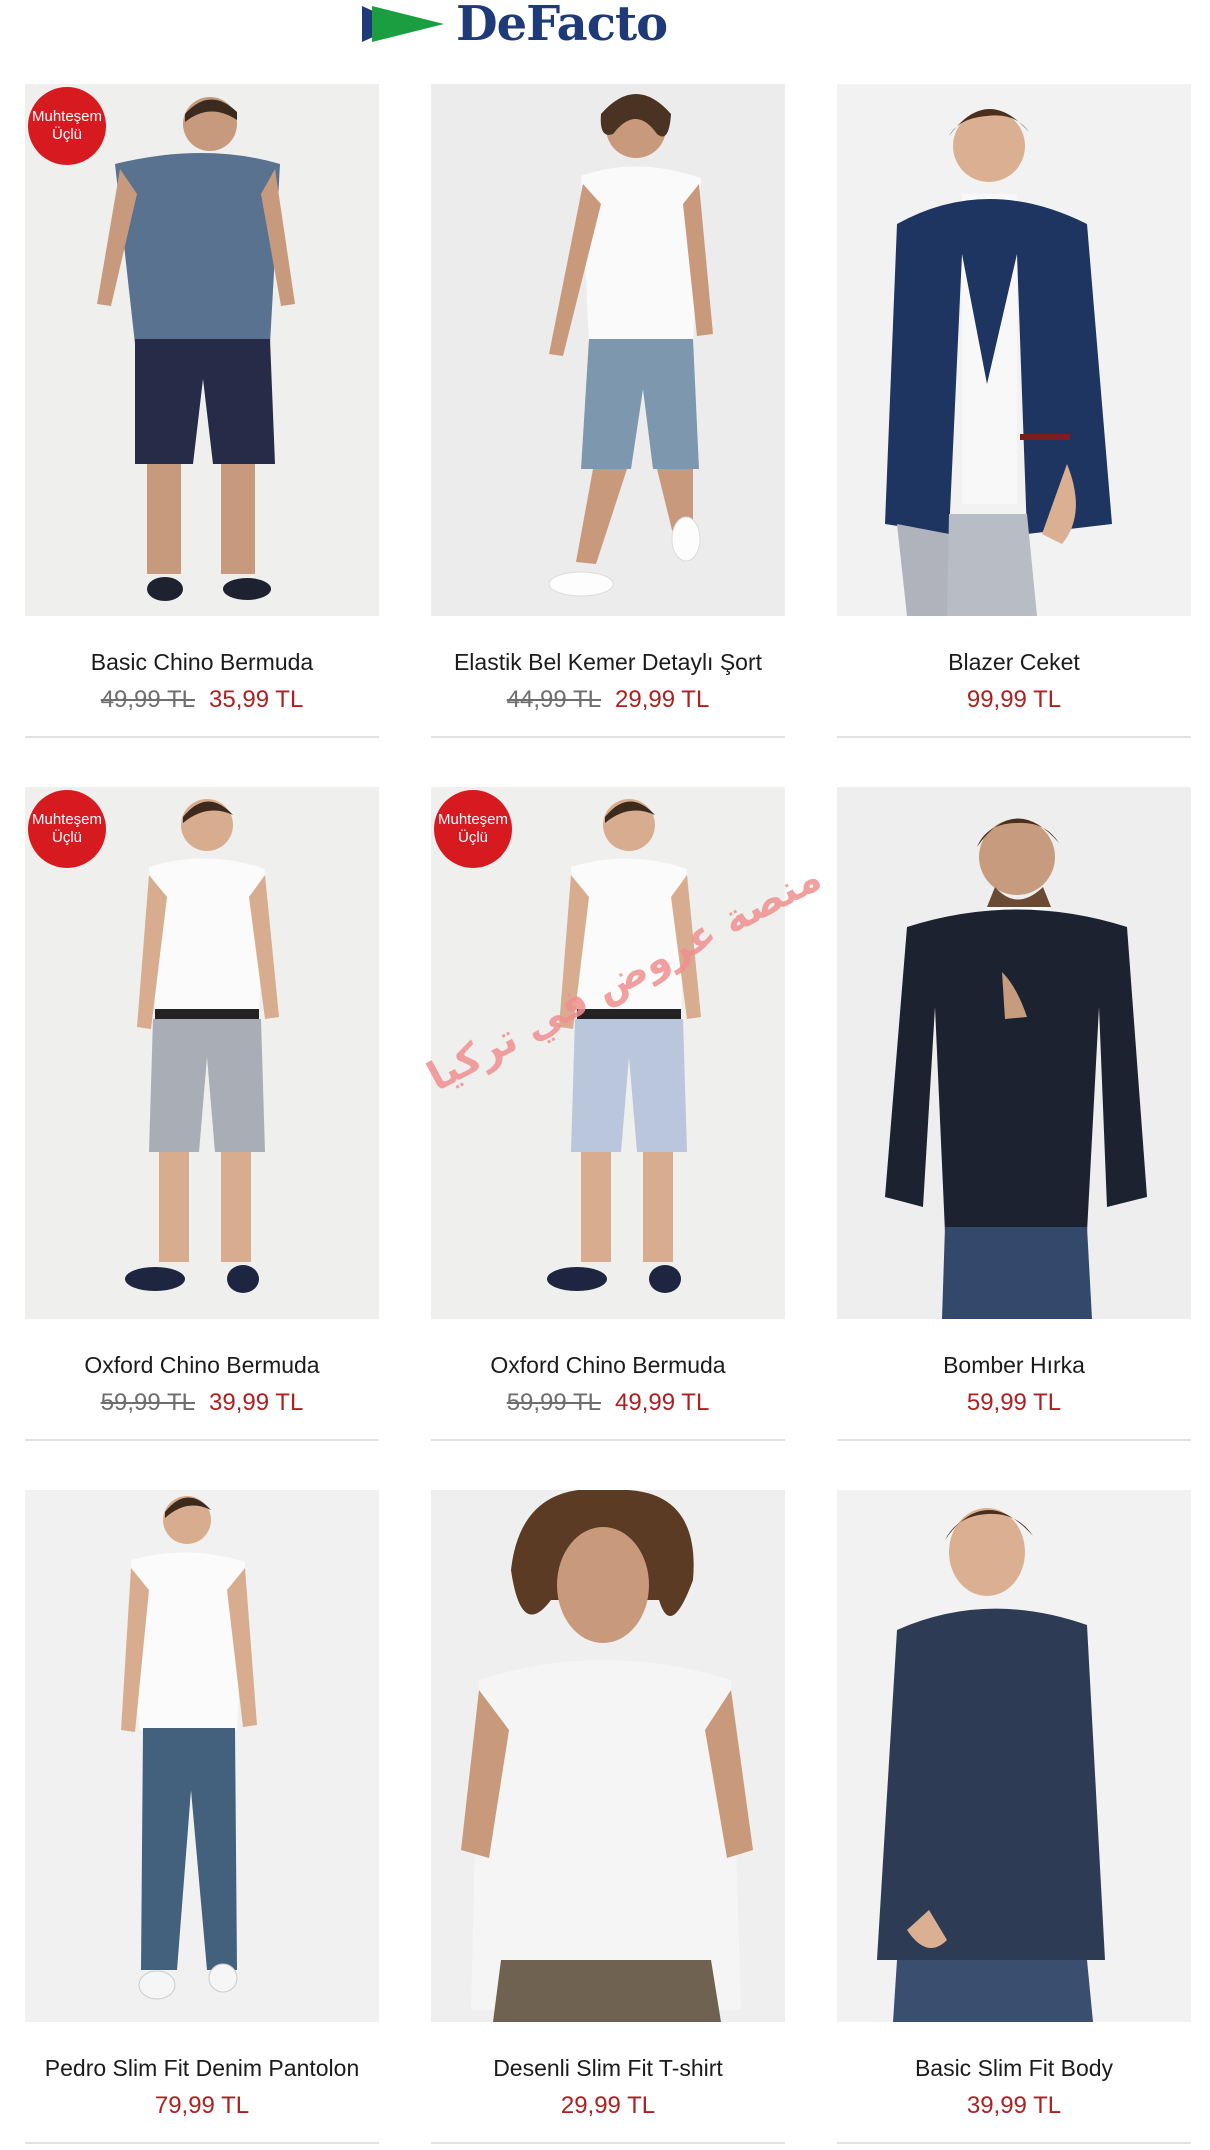 Image resolution: width=1210 pixels, height=2150 pixels. What do you see at coordinates (561, 24) in the screenshot?
I see `brand-logo-text: DeFacto` at bounding box center [561, 24].